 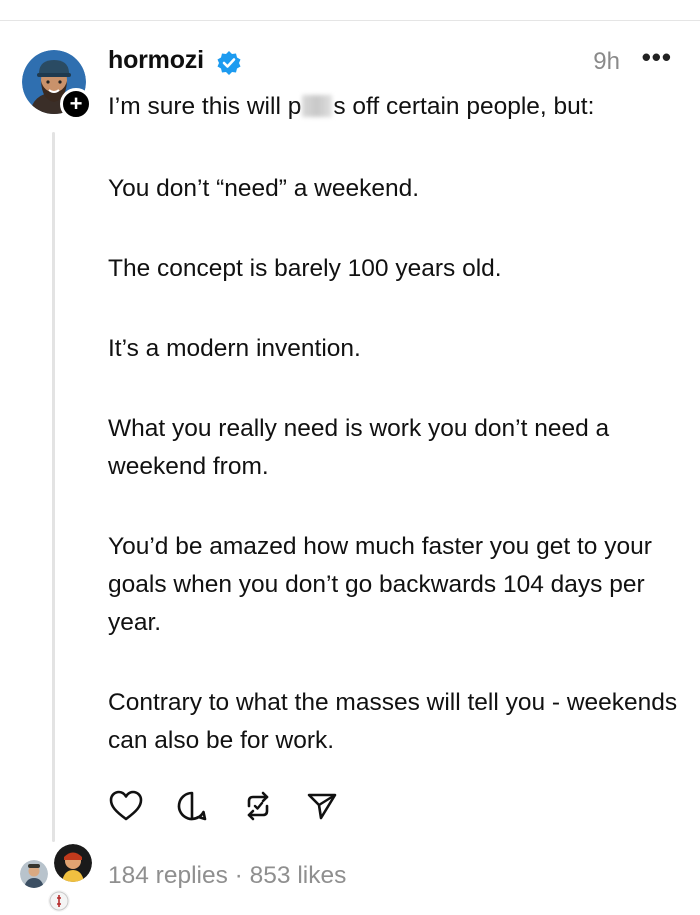 I want to click on comment-icon, so click(x=192, y=806).